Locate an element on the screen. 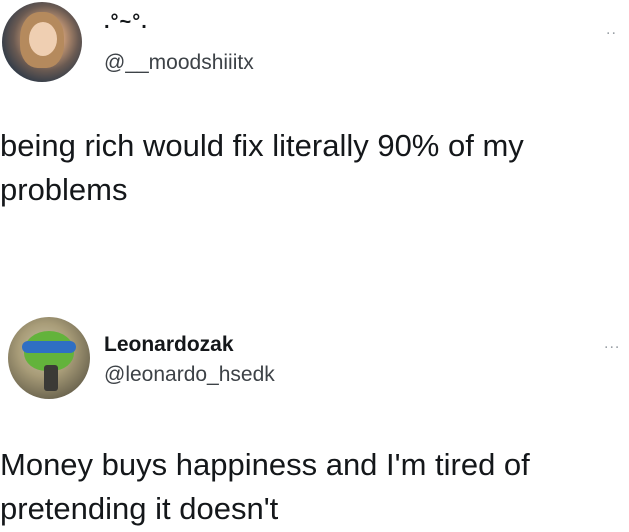 This screenshot has height=532, width=629. display-name: .°~°. is located at coordinates (126, 22).